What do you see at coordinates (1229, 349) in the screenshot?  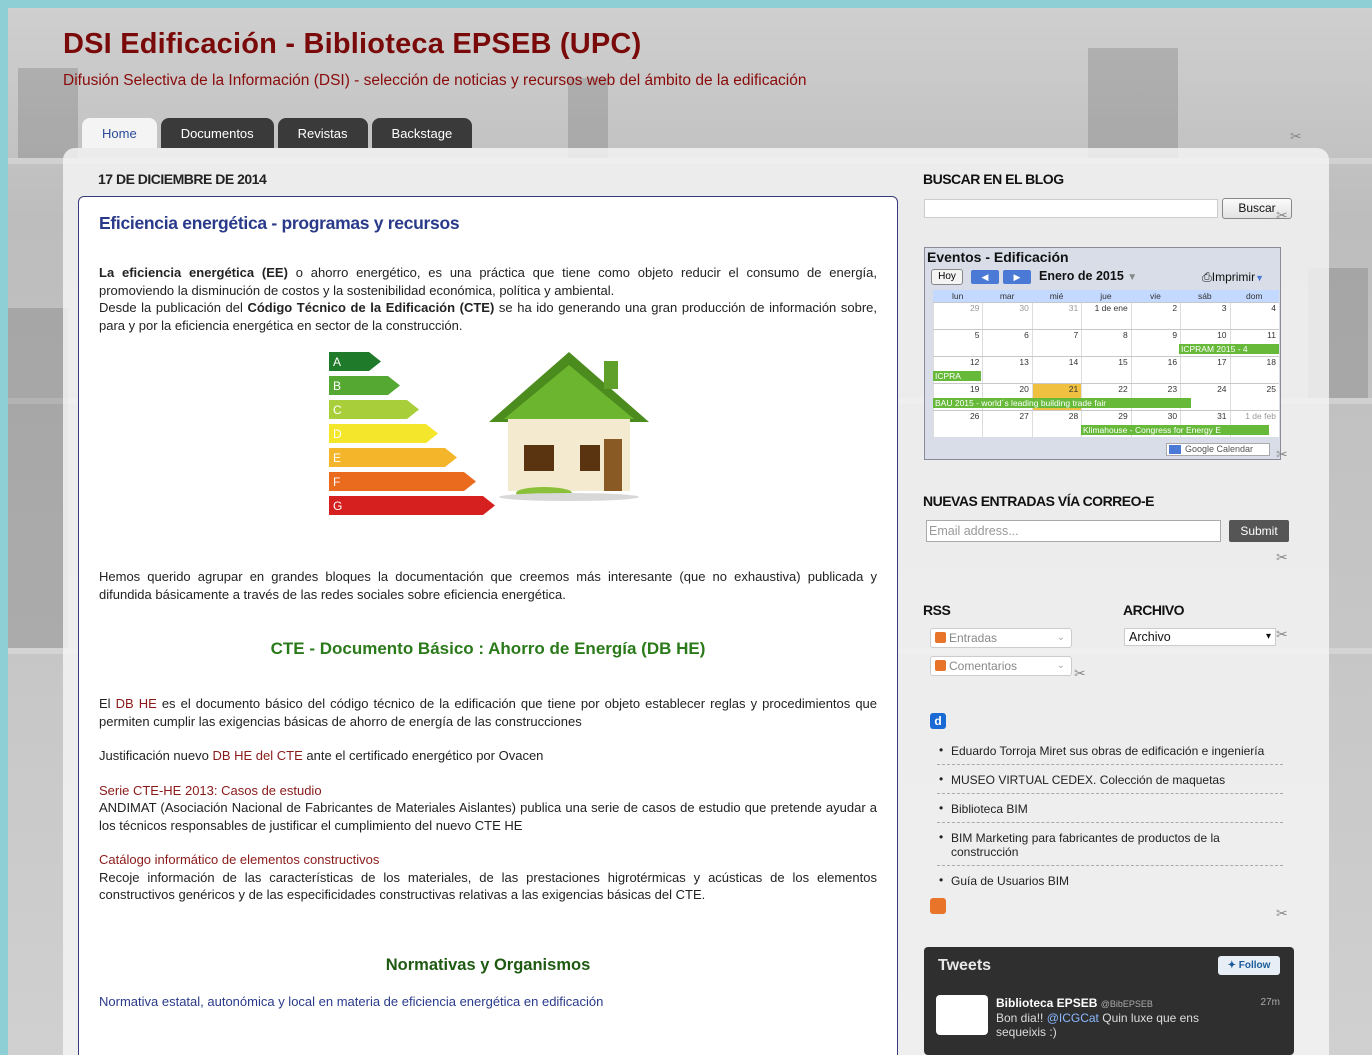 I see `calendar-event: ICPRAM 2015 - 4` at bounding box center [1229, 349].